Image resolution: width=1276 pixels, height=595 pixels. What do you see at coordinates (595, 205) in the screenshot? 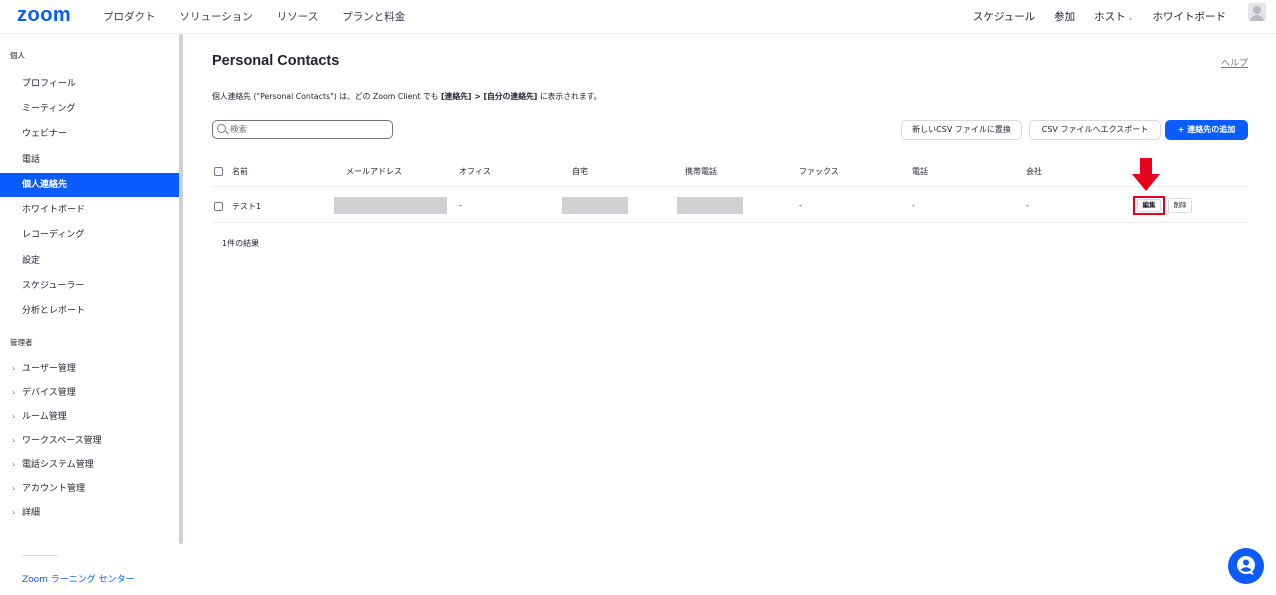
I see `redacted-home` at bounding box center [595, 205].